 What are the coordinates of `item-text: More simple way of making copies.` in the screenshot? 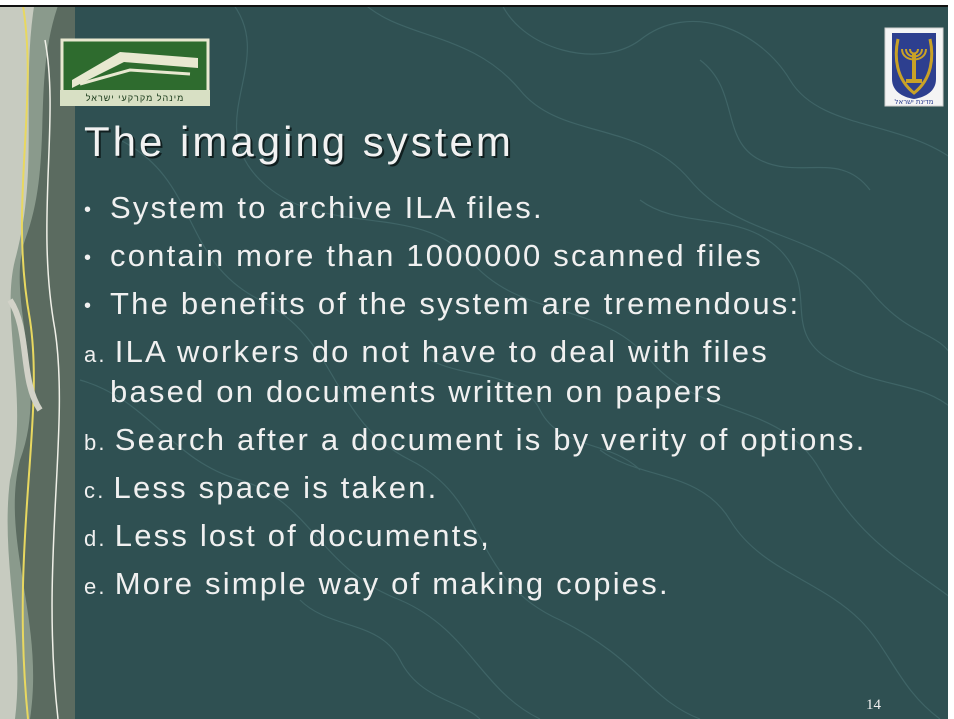 It's located at (392, 583).